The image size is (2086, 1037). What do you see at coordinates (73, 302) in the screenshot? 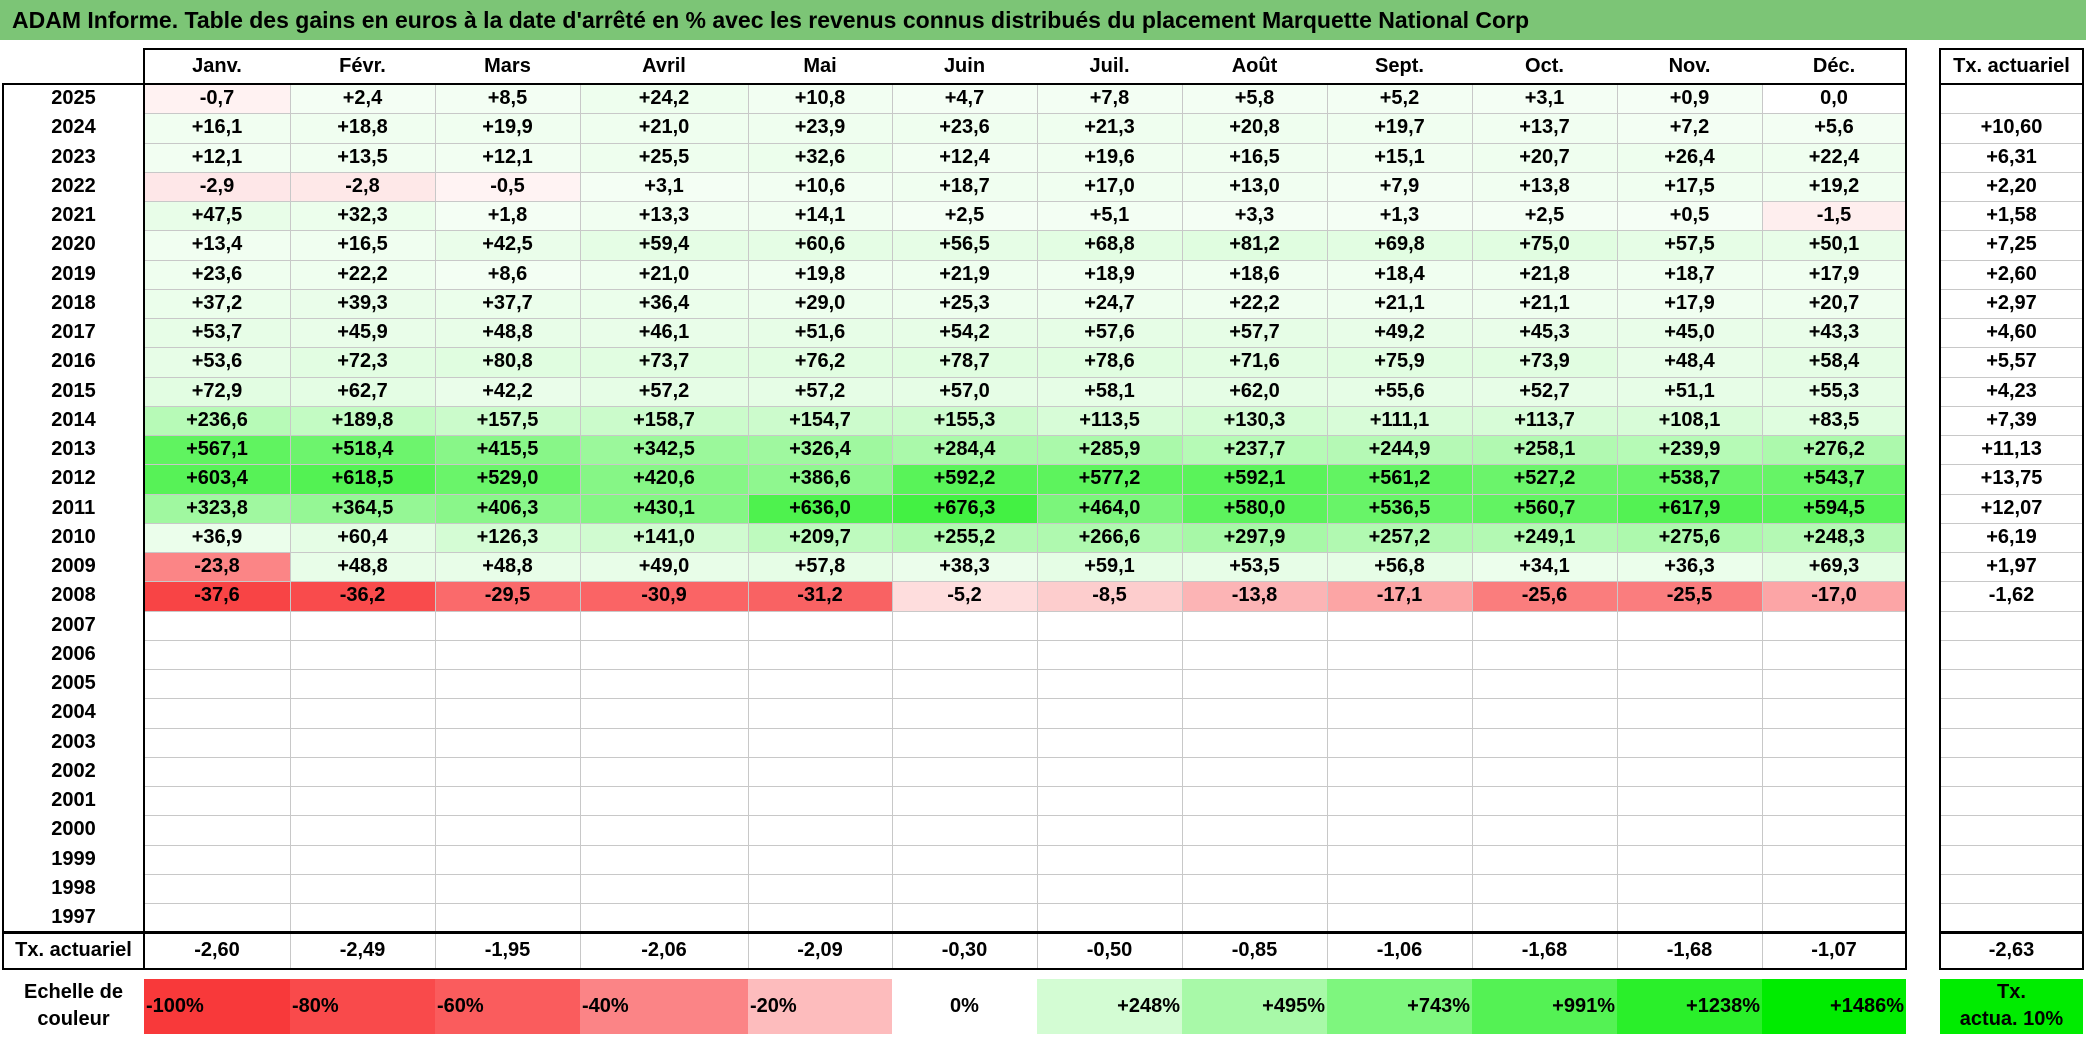
I see `year-label: 2018` at bounding box center [73, 302].